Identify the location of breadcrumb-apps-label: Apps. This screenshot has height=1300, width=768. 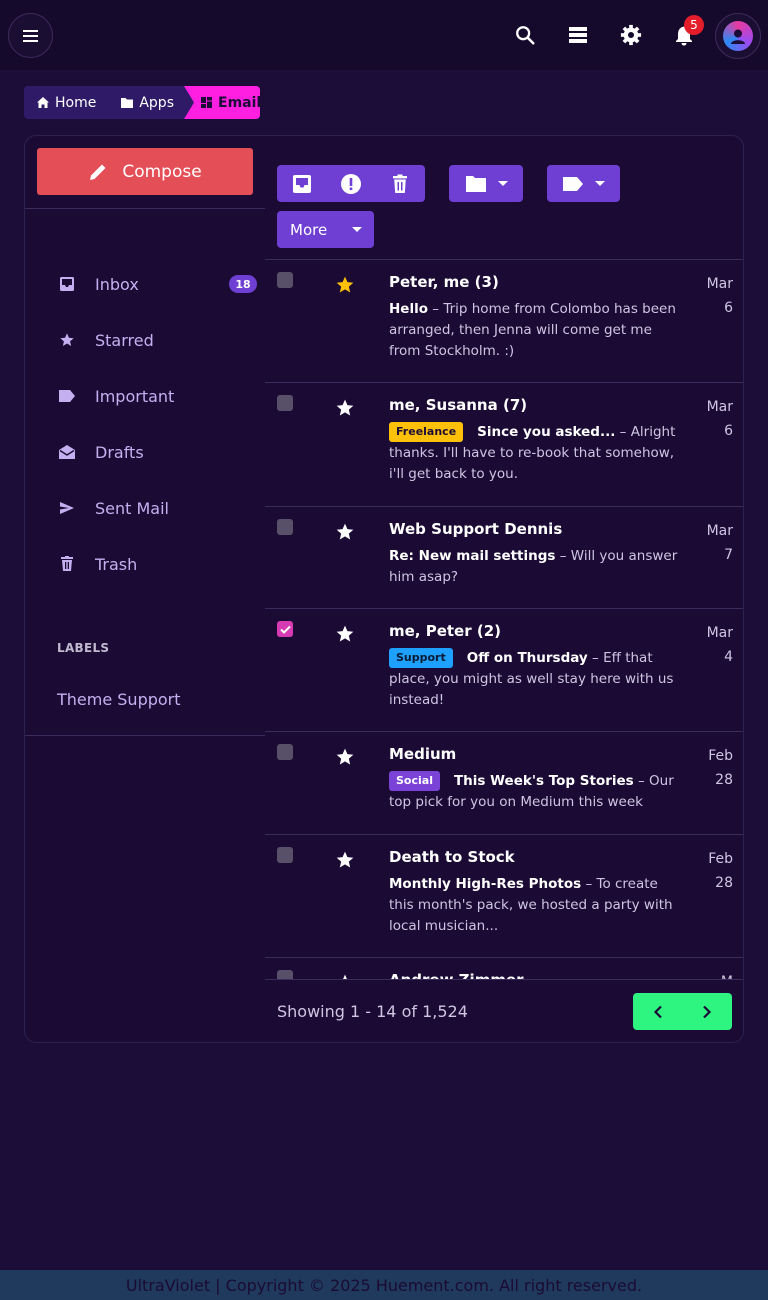
(156, 102).